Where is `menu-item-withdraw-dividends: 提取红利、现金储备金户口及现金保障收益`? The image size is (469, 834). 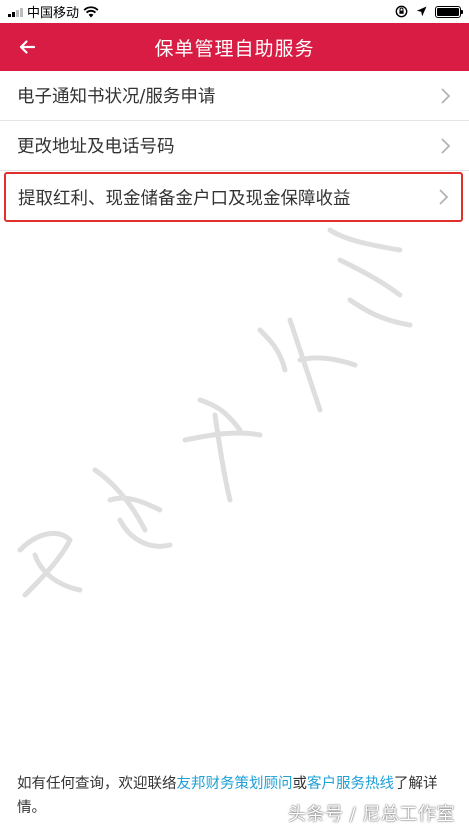 menu-item-withdraw-dividends: 提取红利、现金储备金户口及现金保障收益 is located at coordinates (233, 197).